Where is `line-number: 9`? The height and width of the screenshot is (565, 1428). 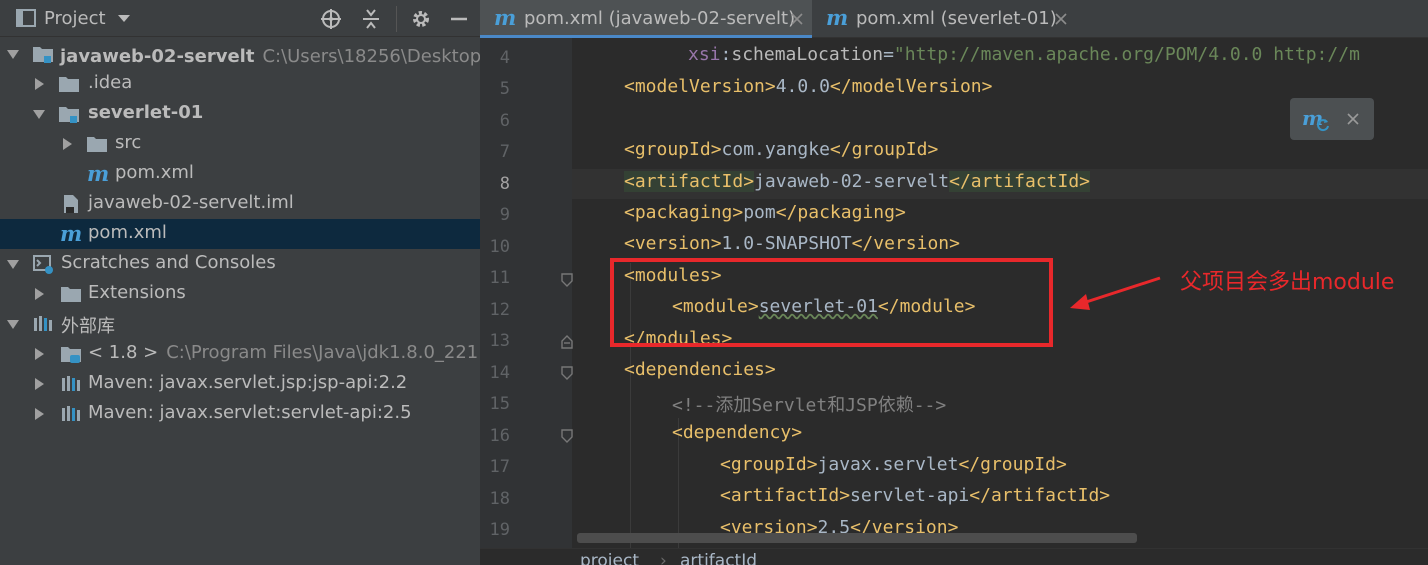 line-number: 9 is located at coordinates (504, 215).